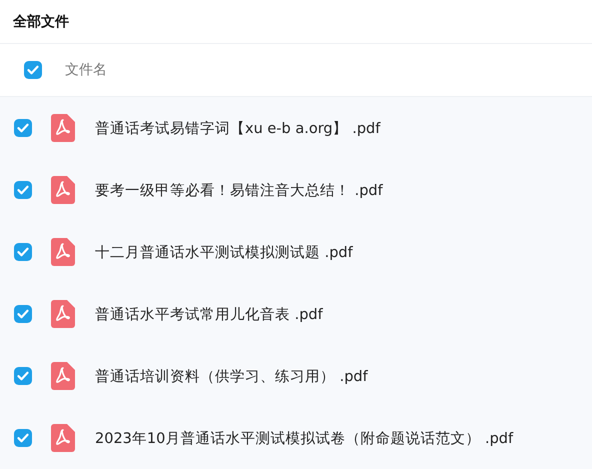 The width and height of the screenshot is (592, 469). What do you see at coordinates (209, 314) in the screenshot?
I see `file-name: 普通话水平考试常用儿化音表 .pdf` at bounding box center [209, 314].